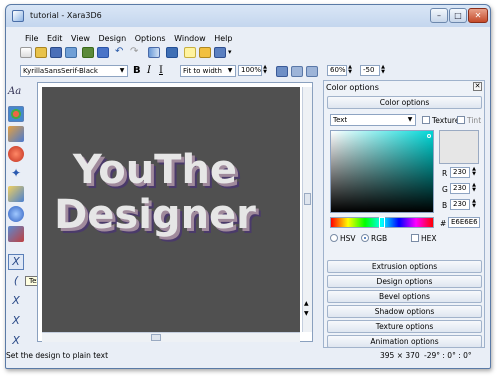 This screenshot has height=377, width=500. Describe the element at coordinates (208, 71) in the screenshot. I see `fit-mode-select: Fit to width ▼` at that location.